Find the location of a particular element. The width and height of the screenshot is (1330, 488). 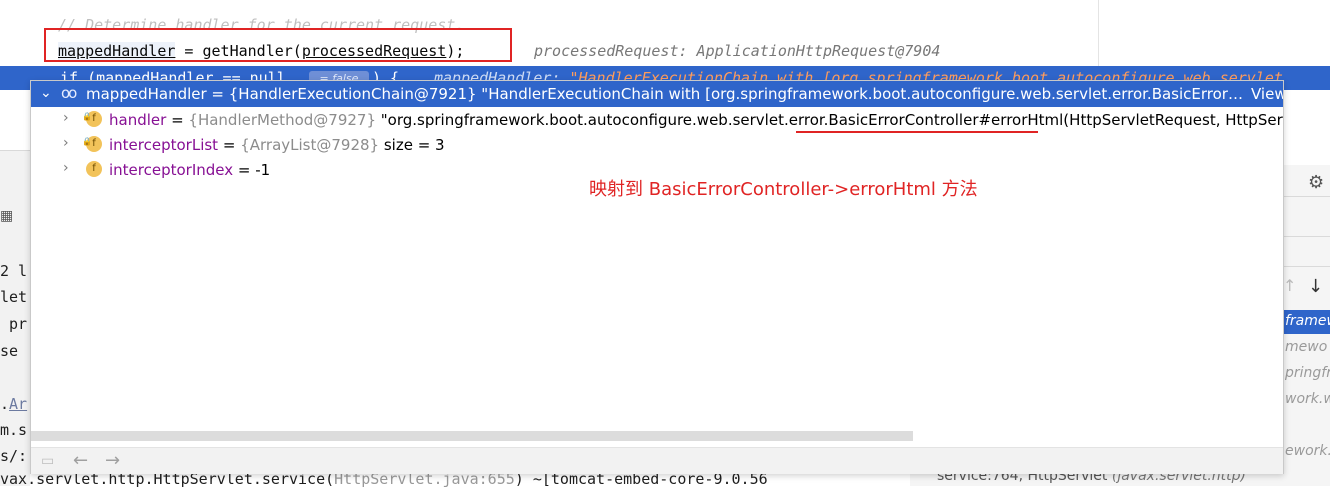

horizontal-scrollbar is located at coordinates (472, 436).